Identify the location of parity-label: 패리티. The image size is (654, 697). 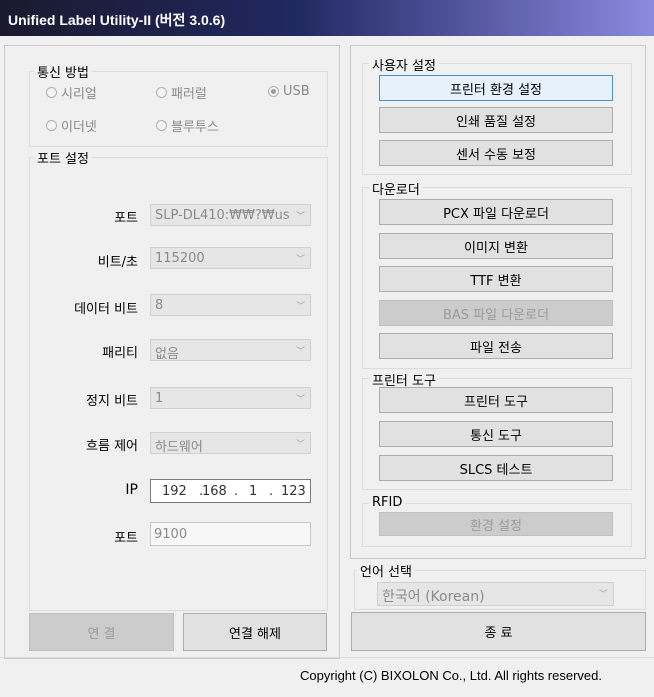
(120, 353).